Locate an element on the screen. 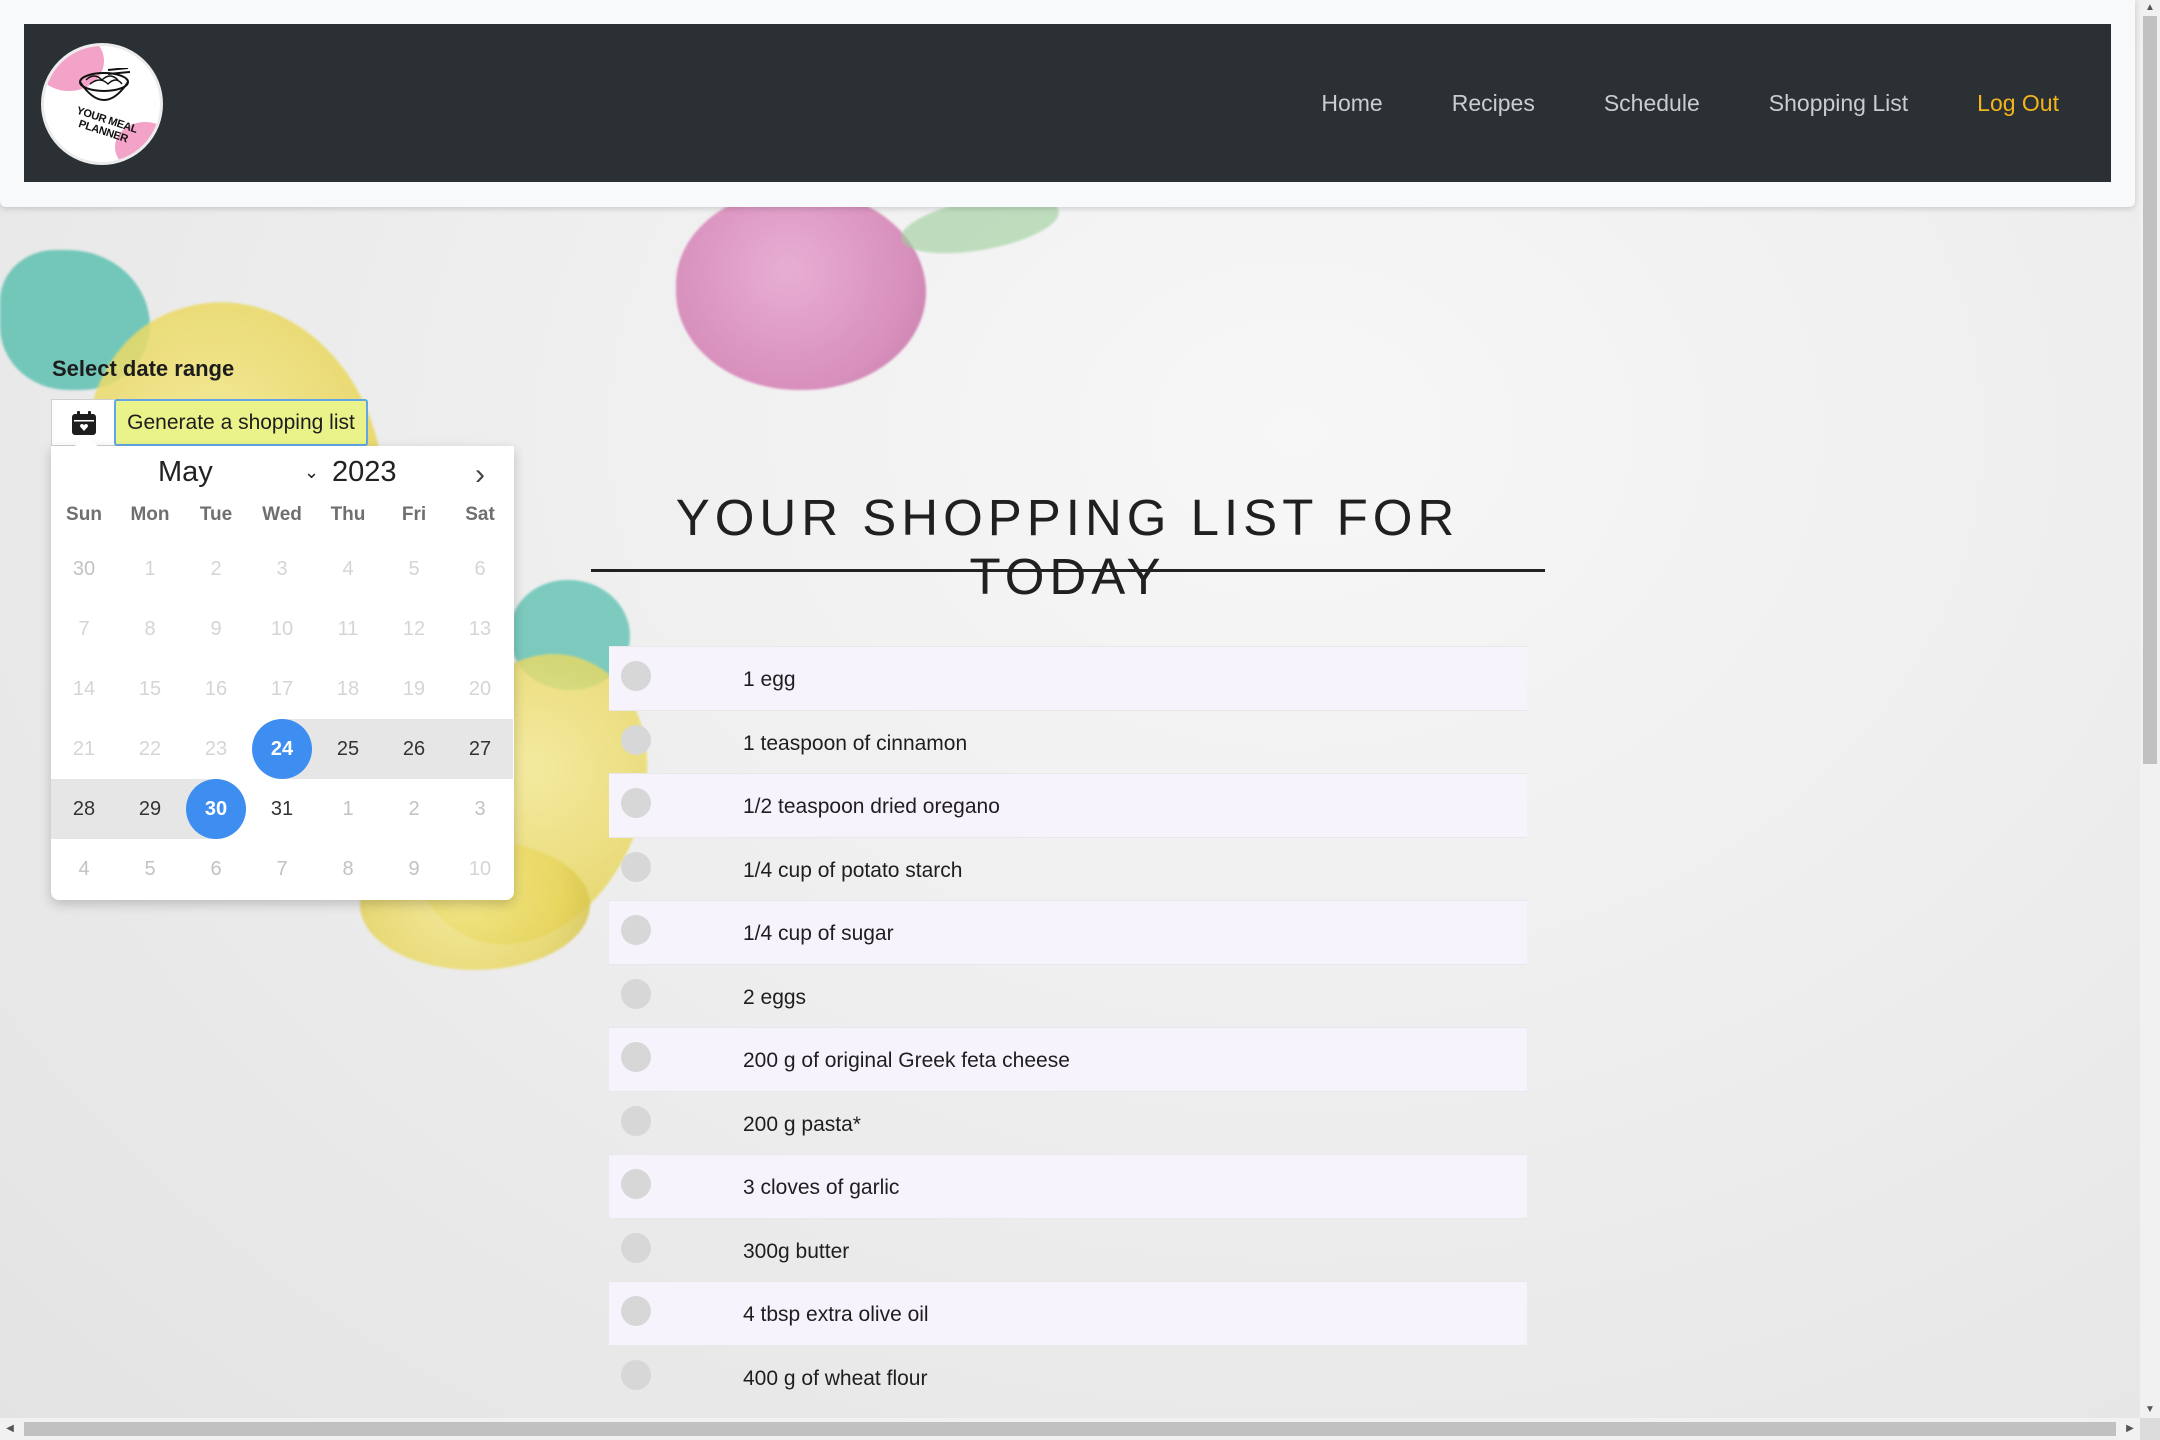  nav-shopping-list: Shopping List is located at coordinates (1838, 103).